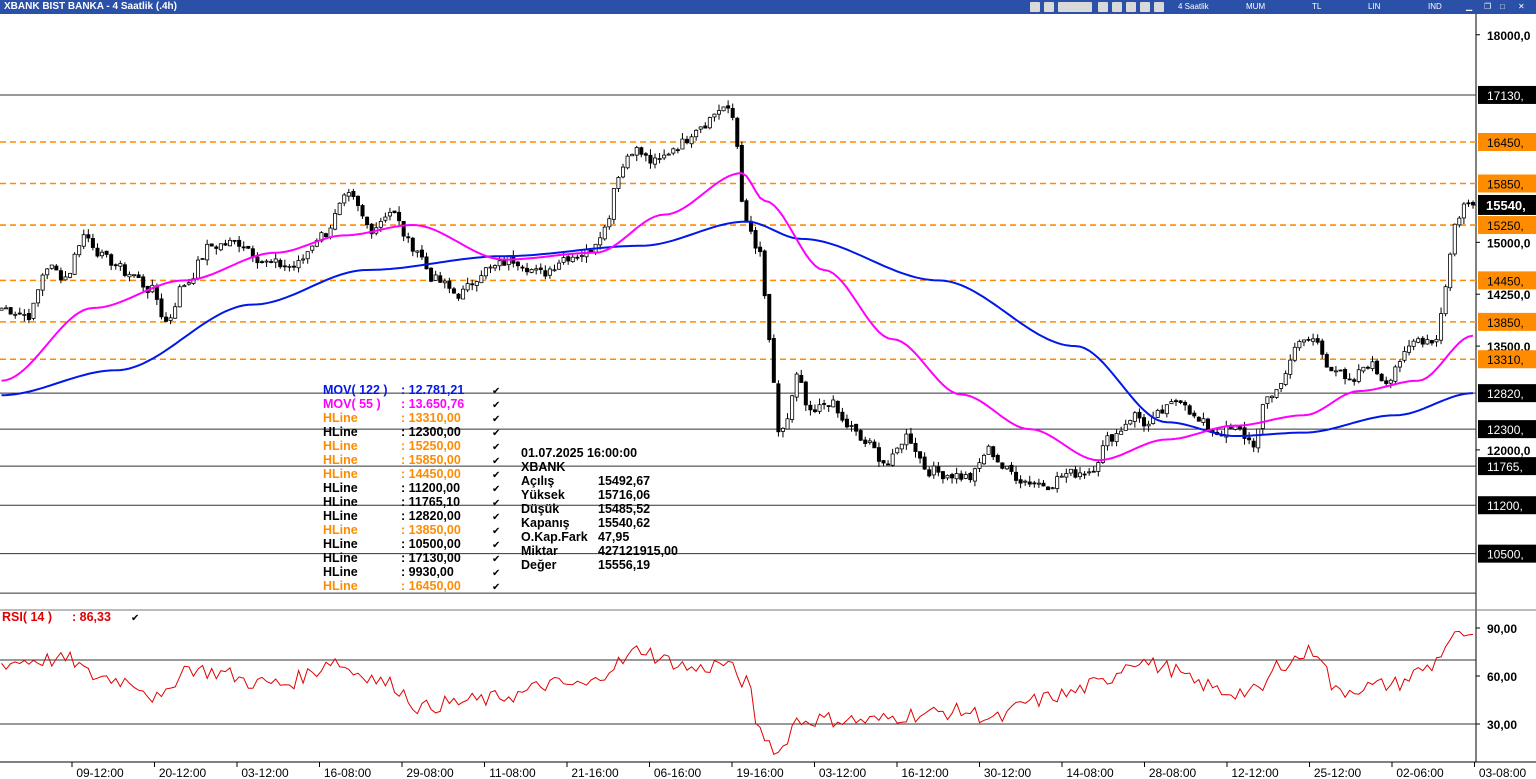  I want to click on candle-type-selector: MUM, so click(1255, 7).